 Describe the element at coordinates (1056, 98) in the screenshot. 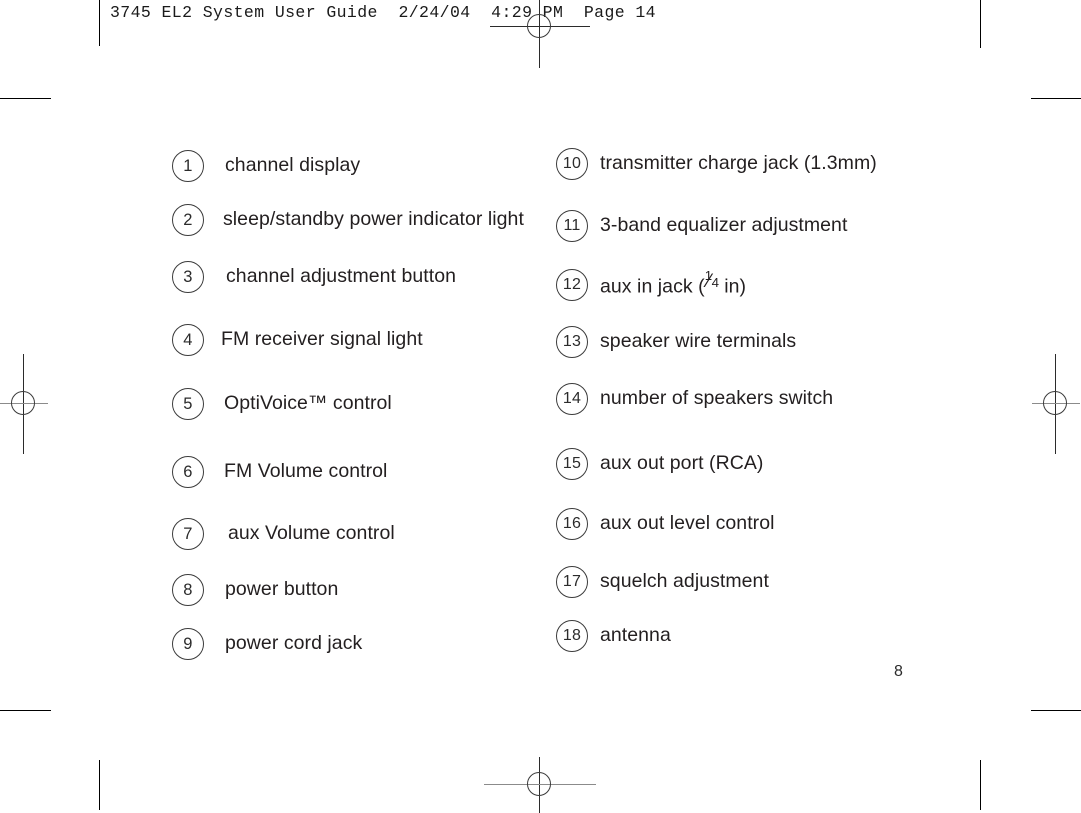

I see `trim-mark-right-top-horizontal` at that location.